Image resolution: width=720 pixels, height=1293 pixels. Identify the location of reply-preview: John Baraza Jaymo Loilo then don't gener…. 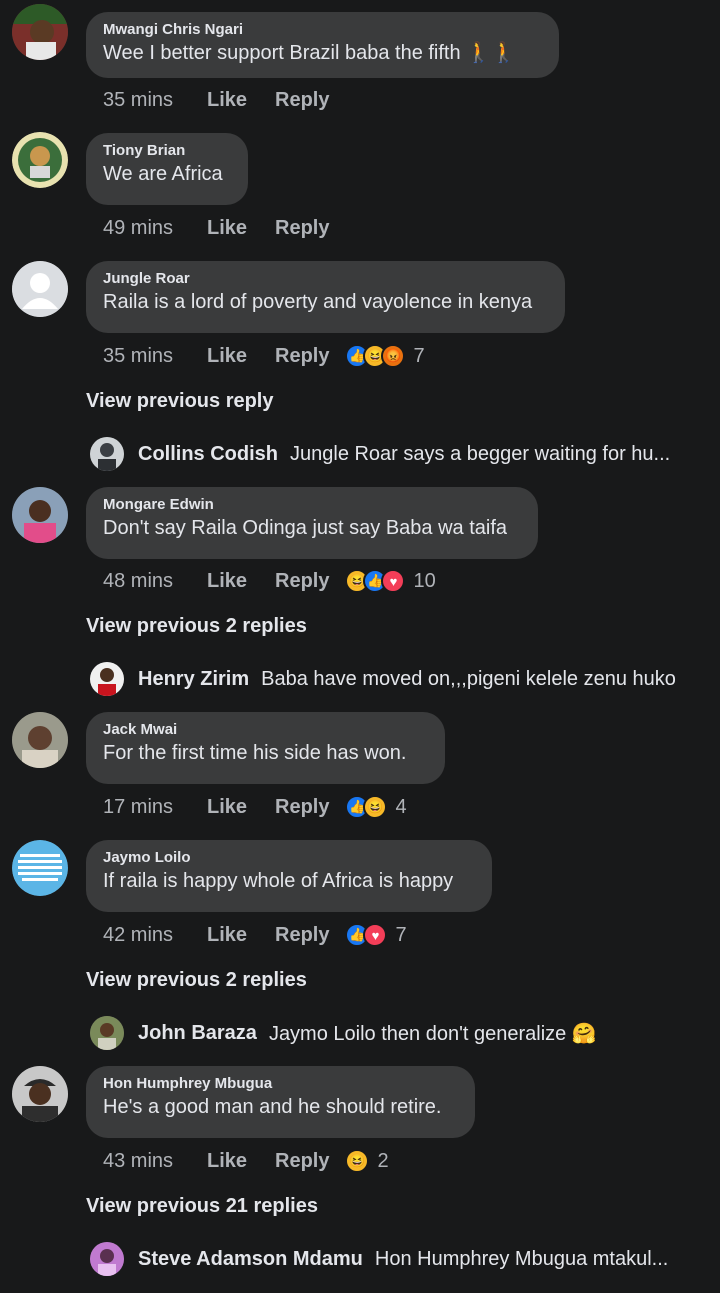
(343, 1033).